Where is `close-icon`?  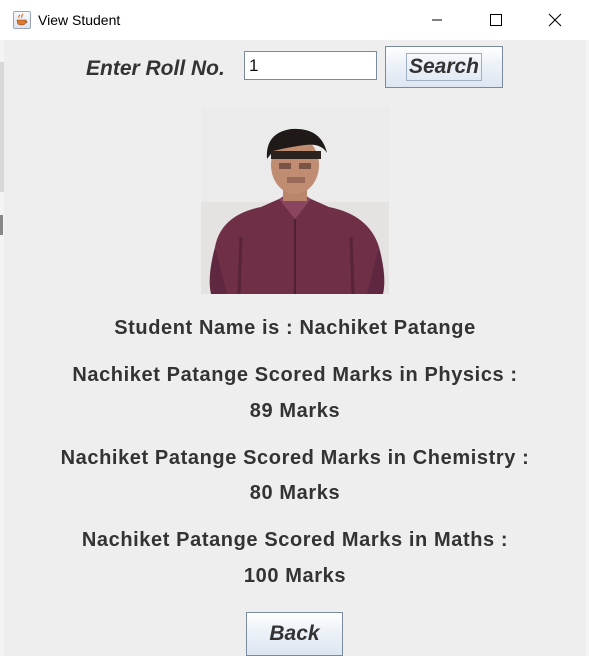 close-icon is located at coordinates (555, 20).